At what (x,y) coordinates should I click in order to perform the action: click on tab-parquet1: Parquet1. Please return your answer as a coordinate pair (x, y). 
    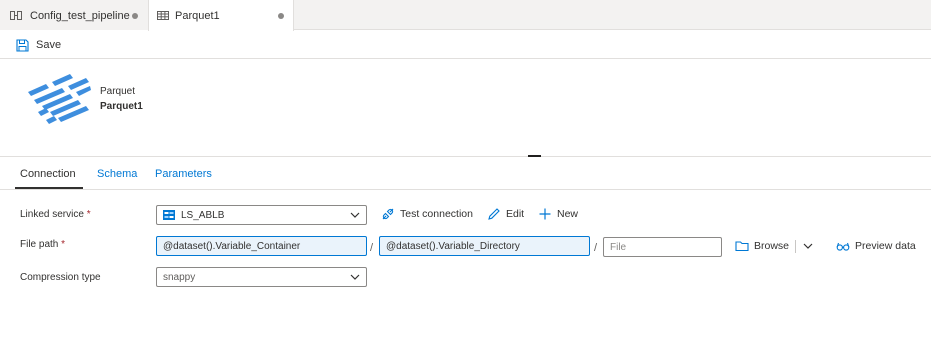
    Looking at the image, I should click on (221, 15).